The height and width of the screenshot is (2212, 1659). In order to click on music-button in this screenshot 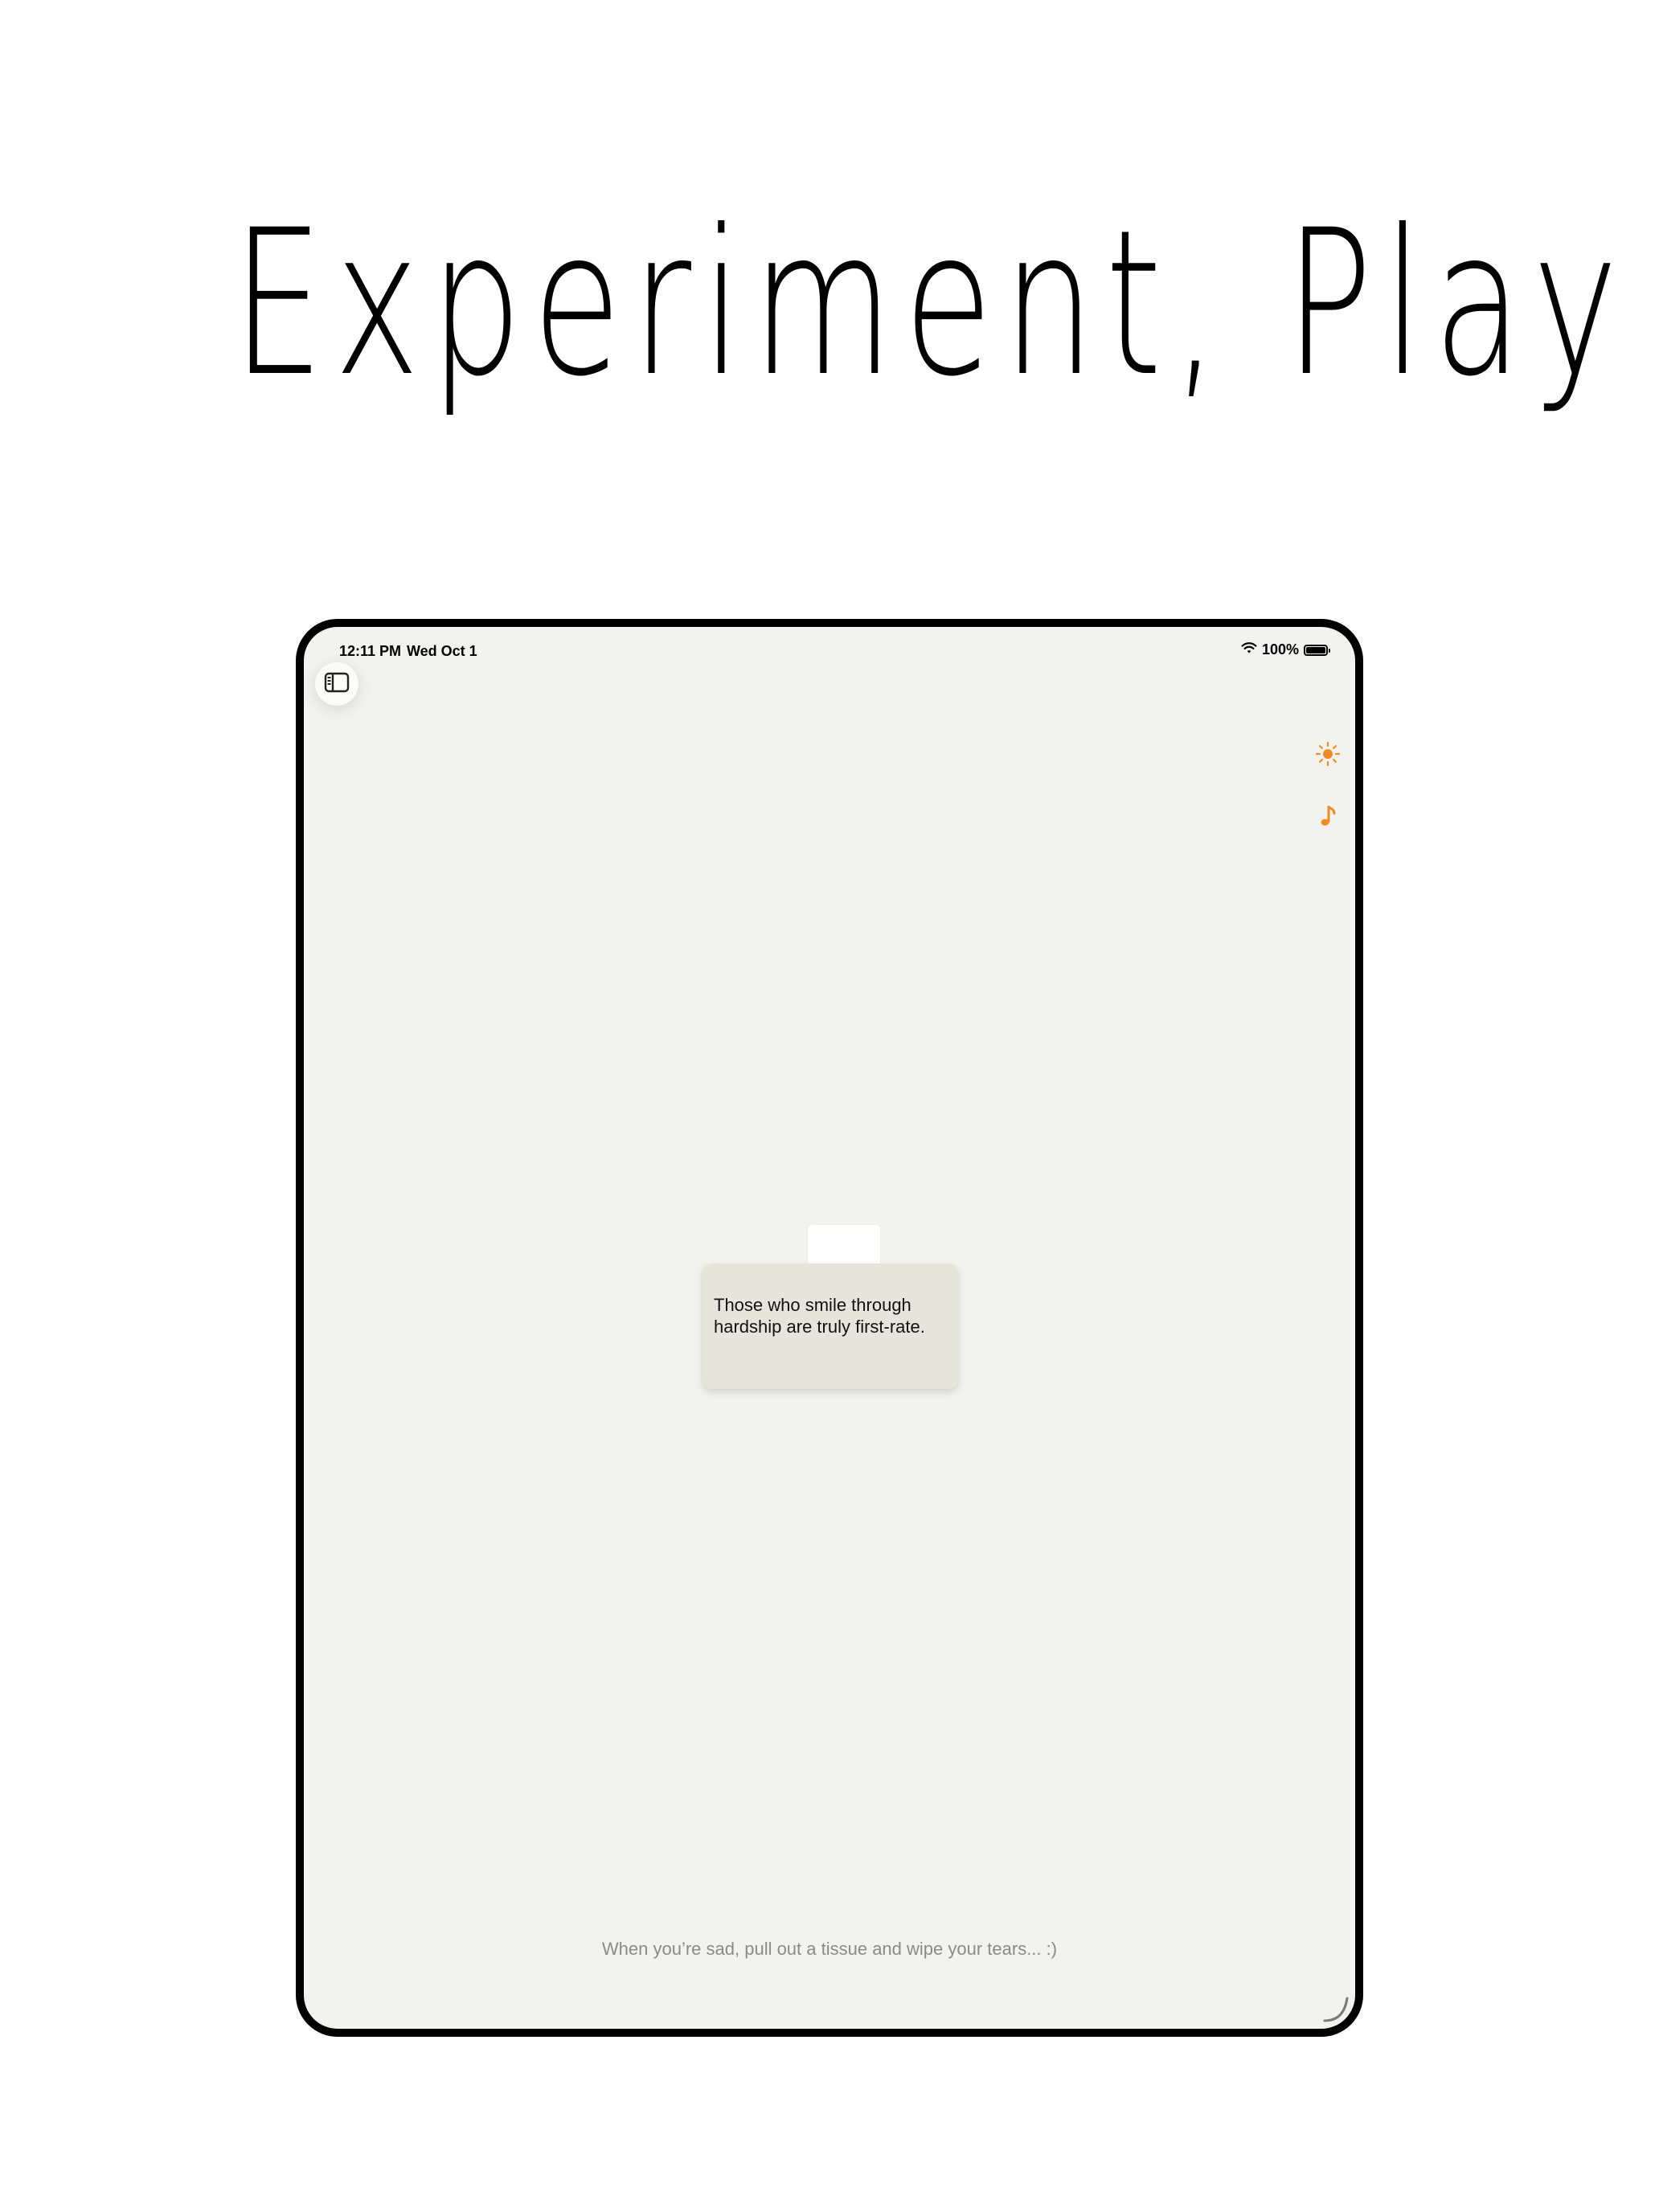, I will do `click(1328, 818)`.